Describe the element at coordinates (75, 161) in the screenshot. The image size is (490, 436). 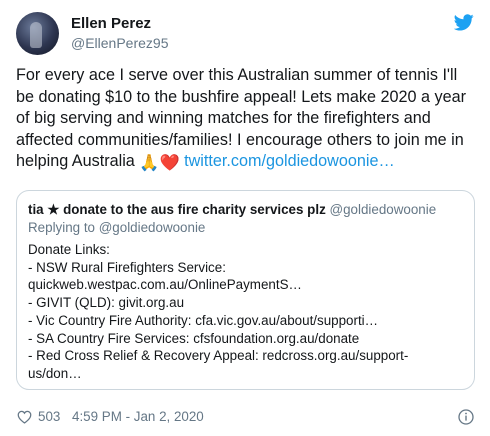
I see `tweet-text-line: helping Australia` at that location.